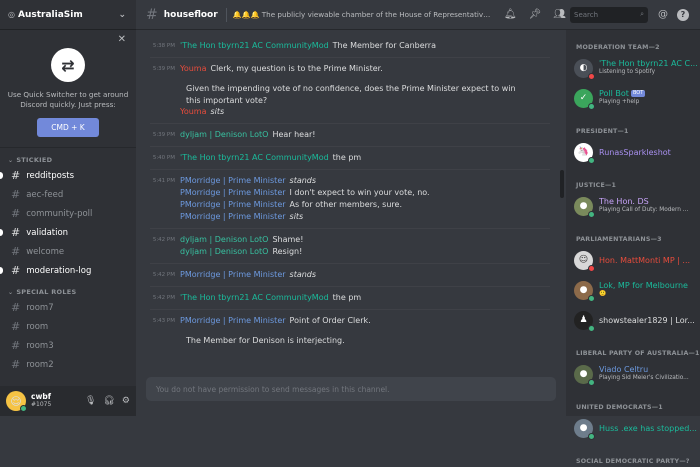 The height and width of the screenshot is (467, 700). Describe the element at coordinates (59, 213) in the screenshot. I see `channel-label: community-poll` at that location.